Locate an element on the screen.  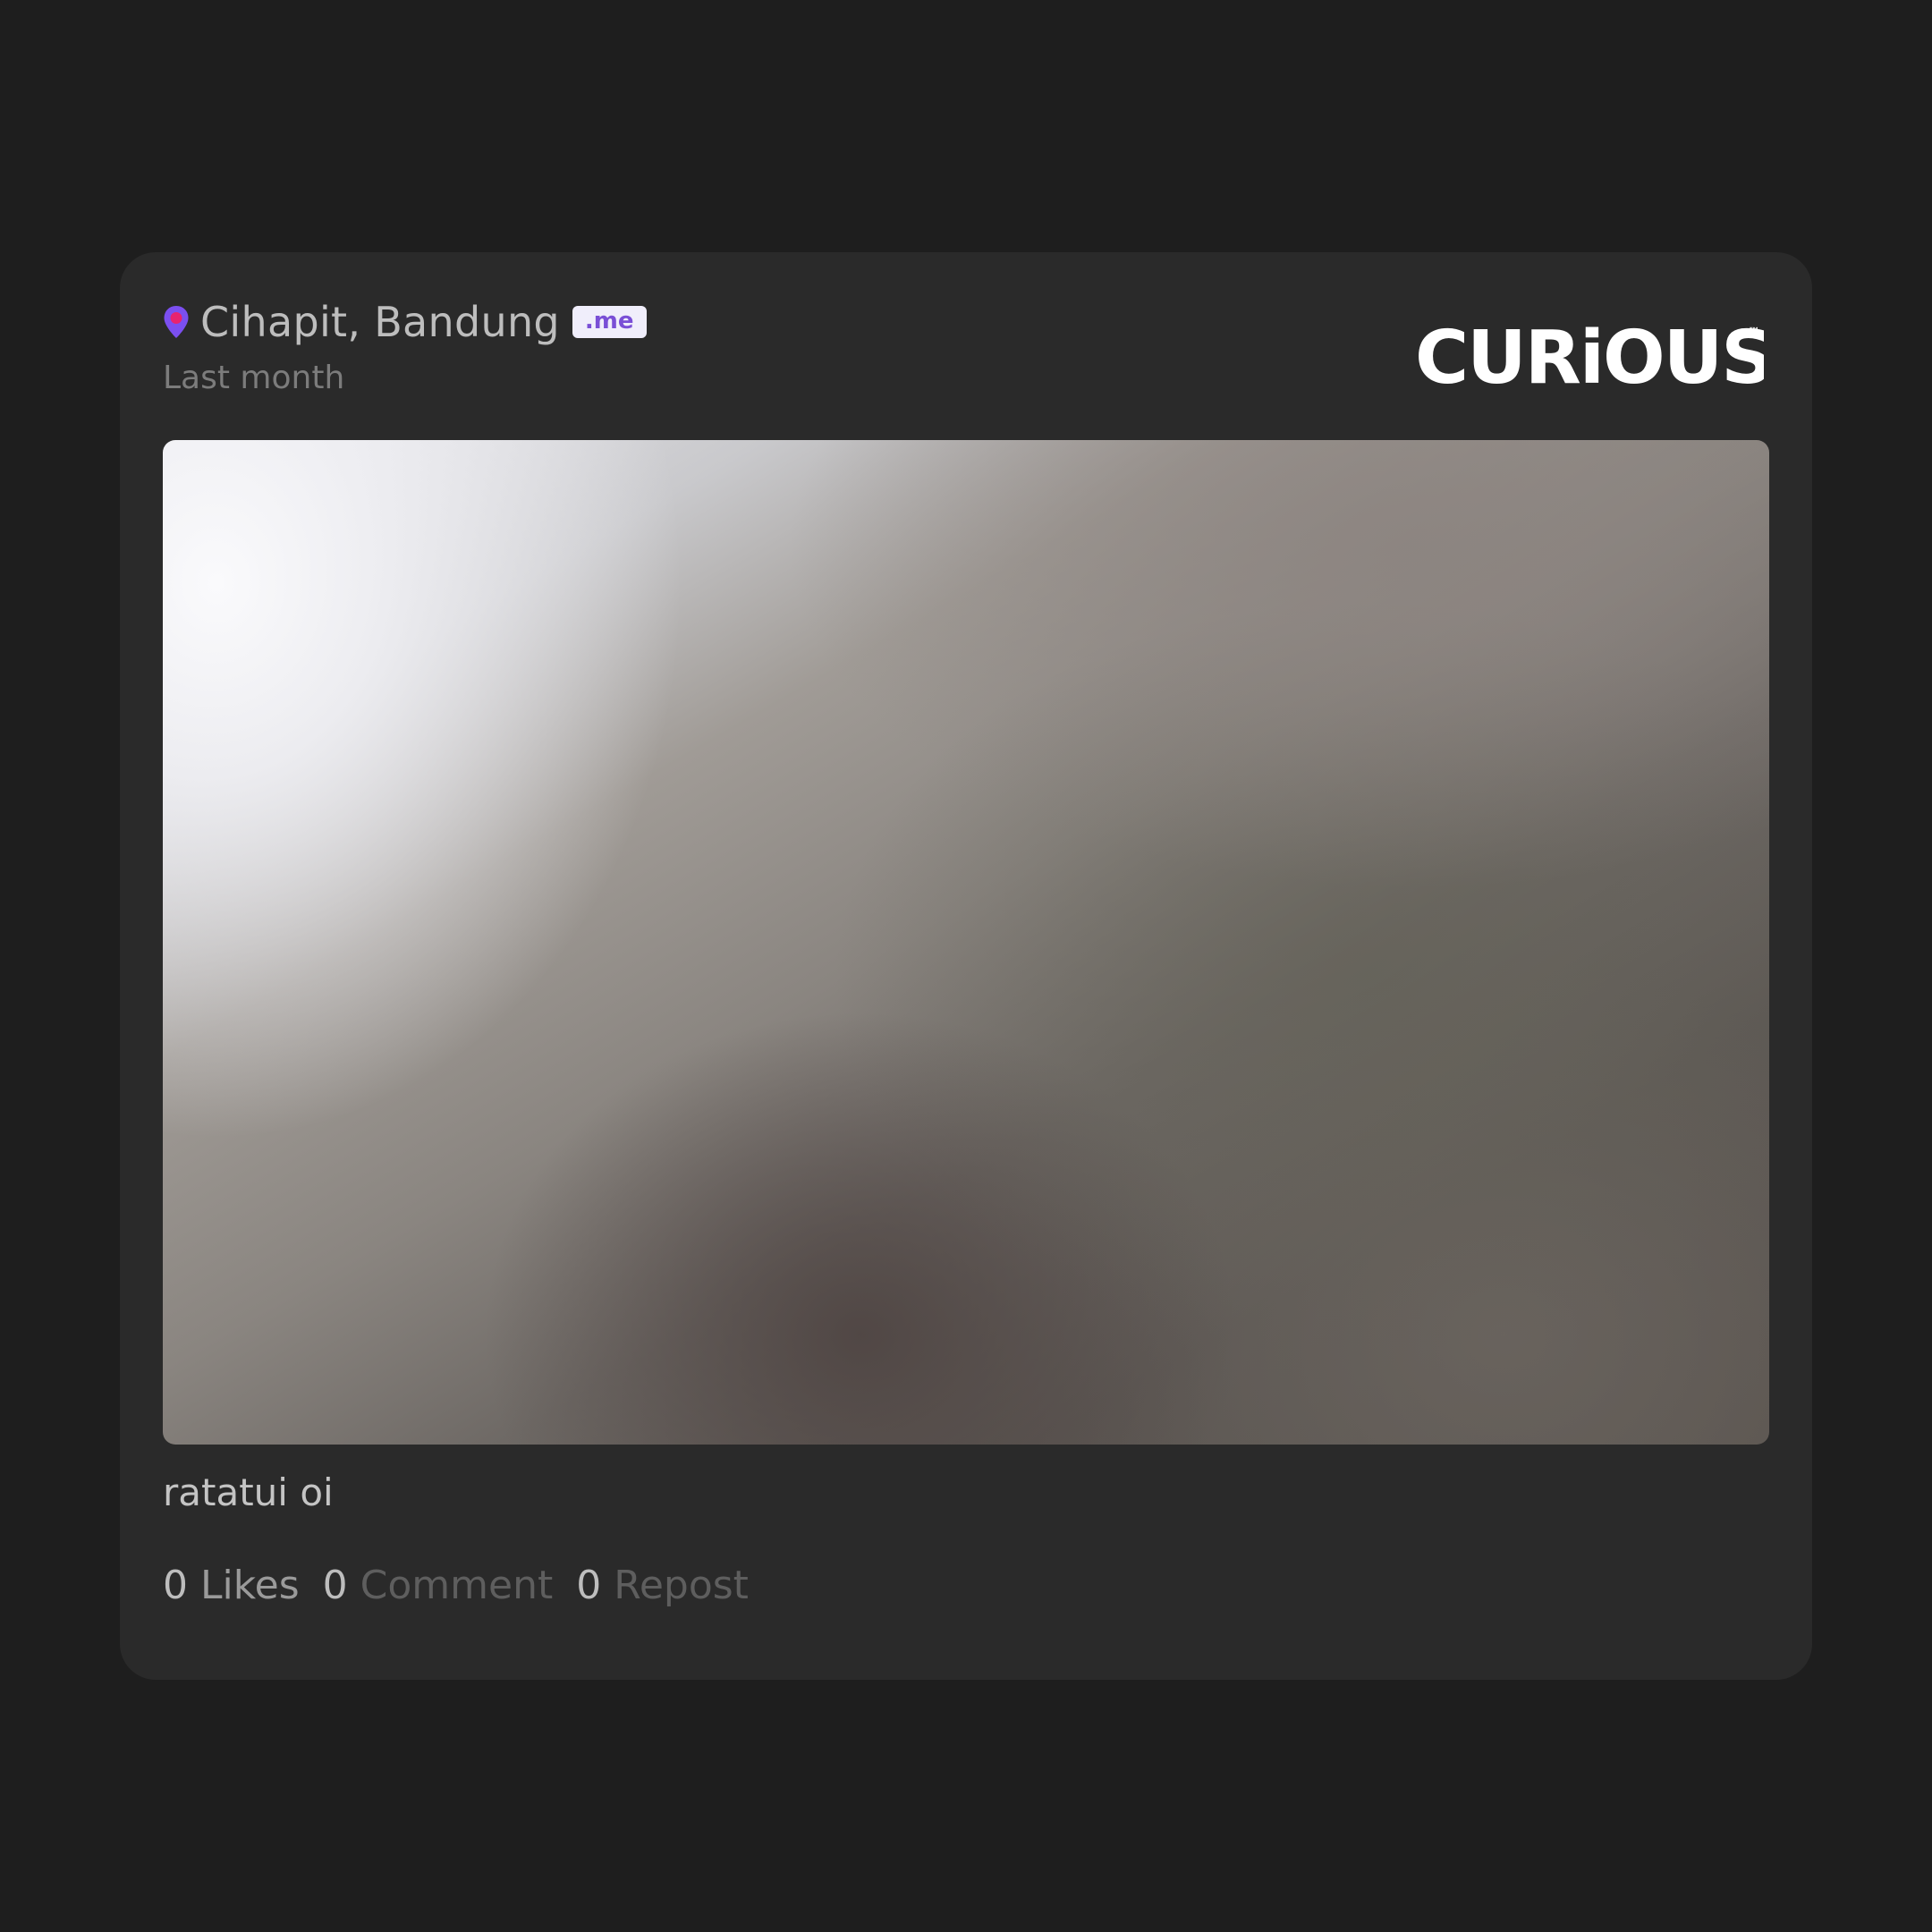
repost-count: 0 is located at coordinates (589, 1585).